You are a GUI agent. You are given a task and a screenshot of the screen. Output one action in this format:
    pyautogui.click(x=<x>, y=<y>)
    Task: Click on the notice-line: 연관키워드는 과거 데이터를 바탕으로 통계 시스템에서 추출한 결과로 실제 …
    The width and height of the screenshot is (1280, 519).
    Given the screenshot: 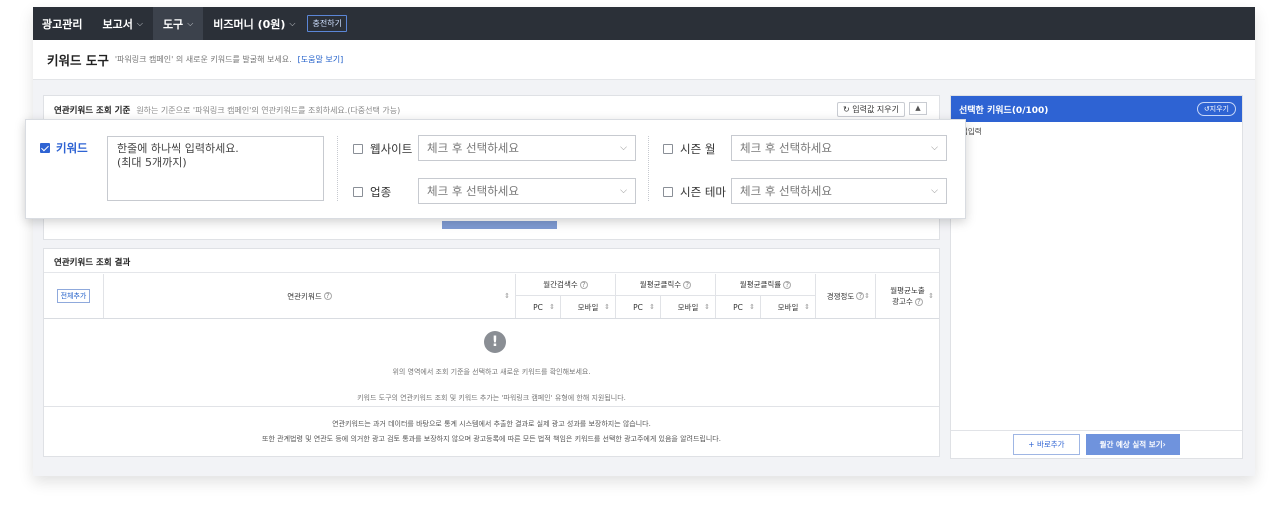 What is the action you would take?
    pyautogui.click(x=491, y=424)
    